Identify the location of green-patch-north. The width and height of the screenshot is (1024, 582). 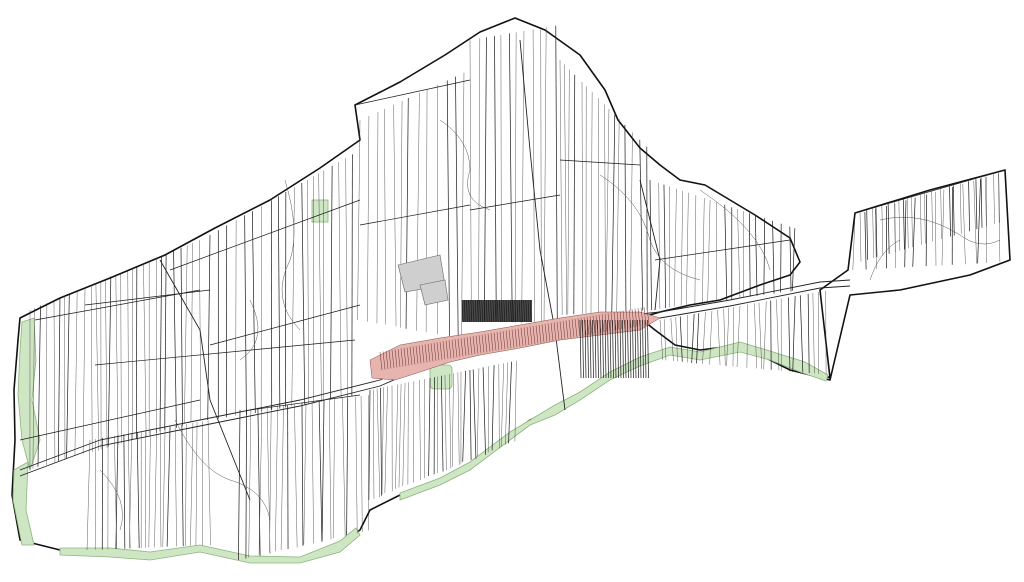
(320, 211).